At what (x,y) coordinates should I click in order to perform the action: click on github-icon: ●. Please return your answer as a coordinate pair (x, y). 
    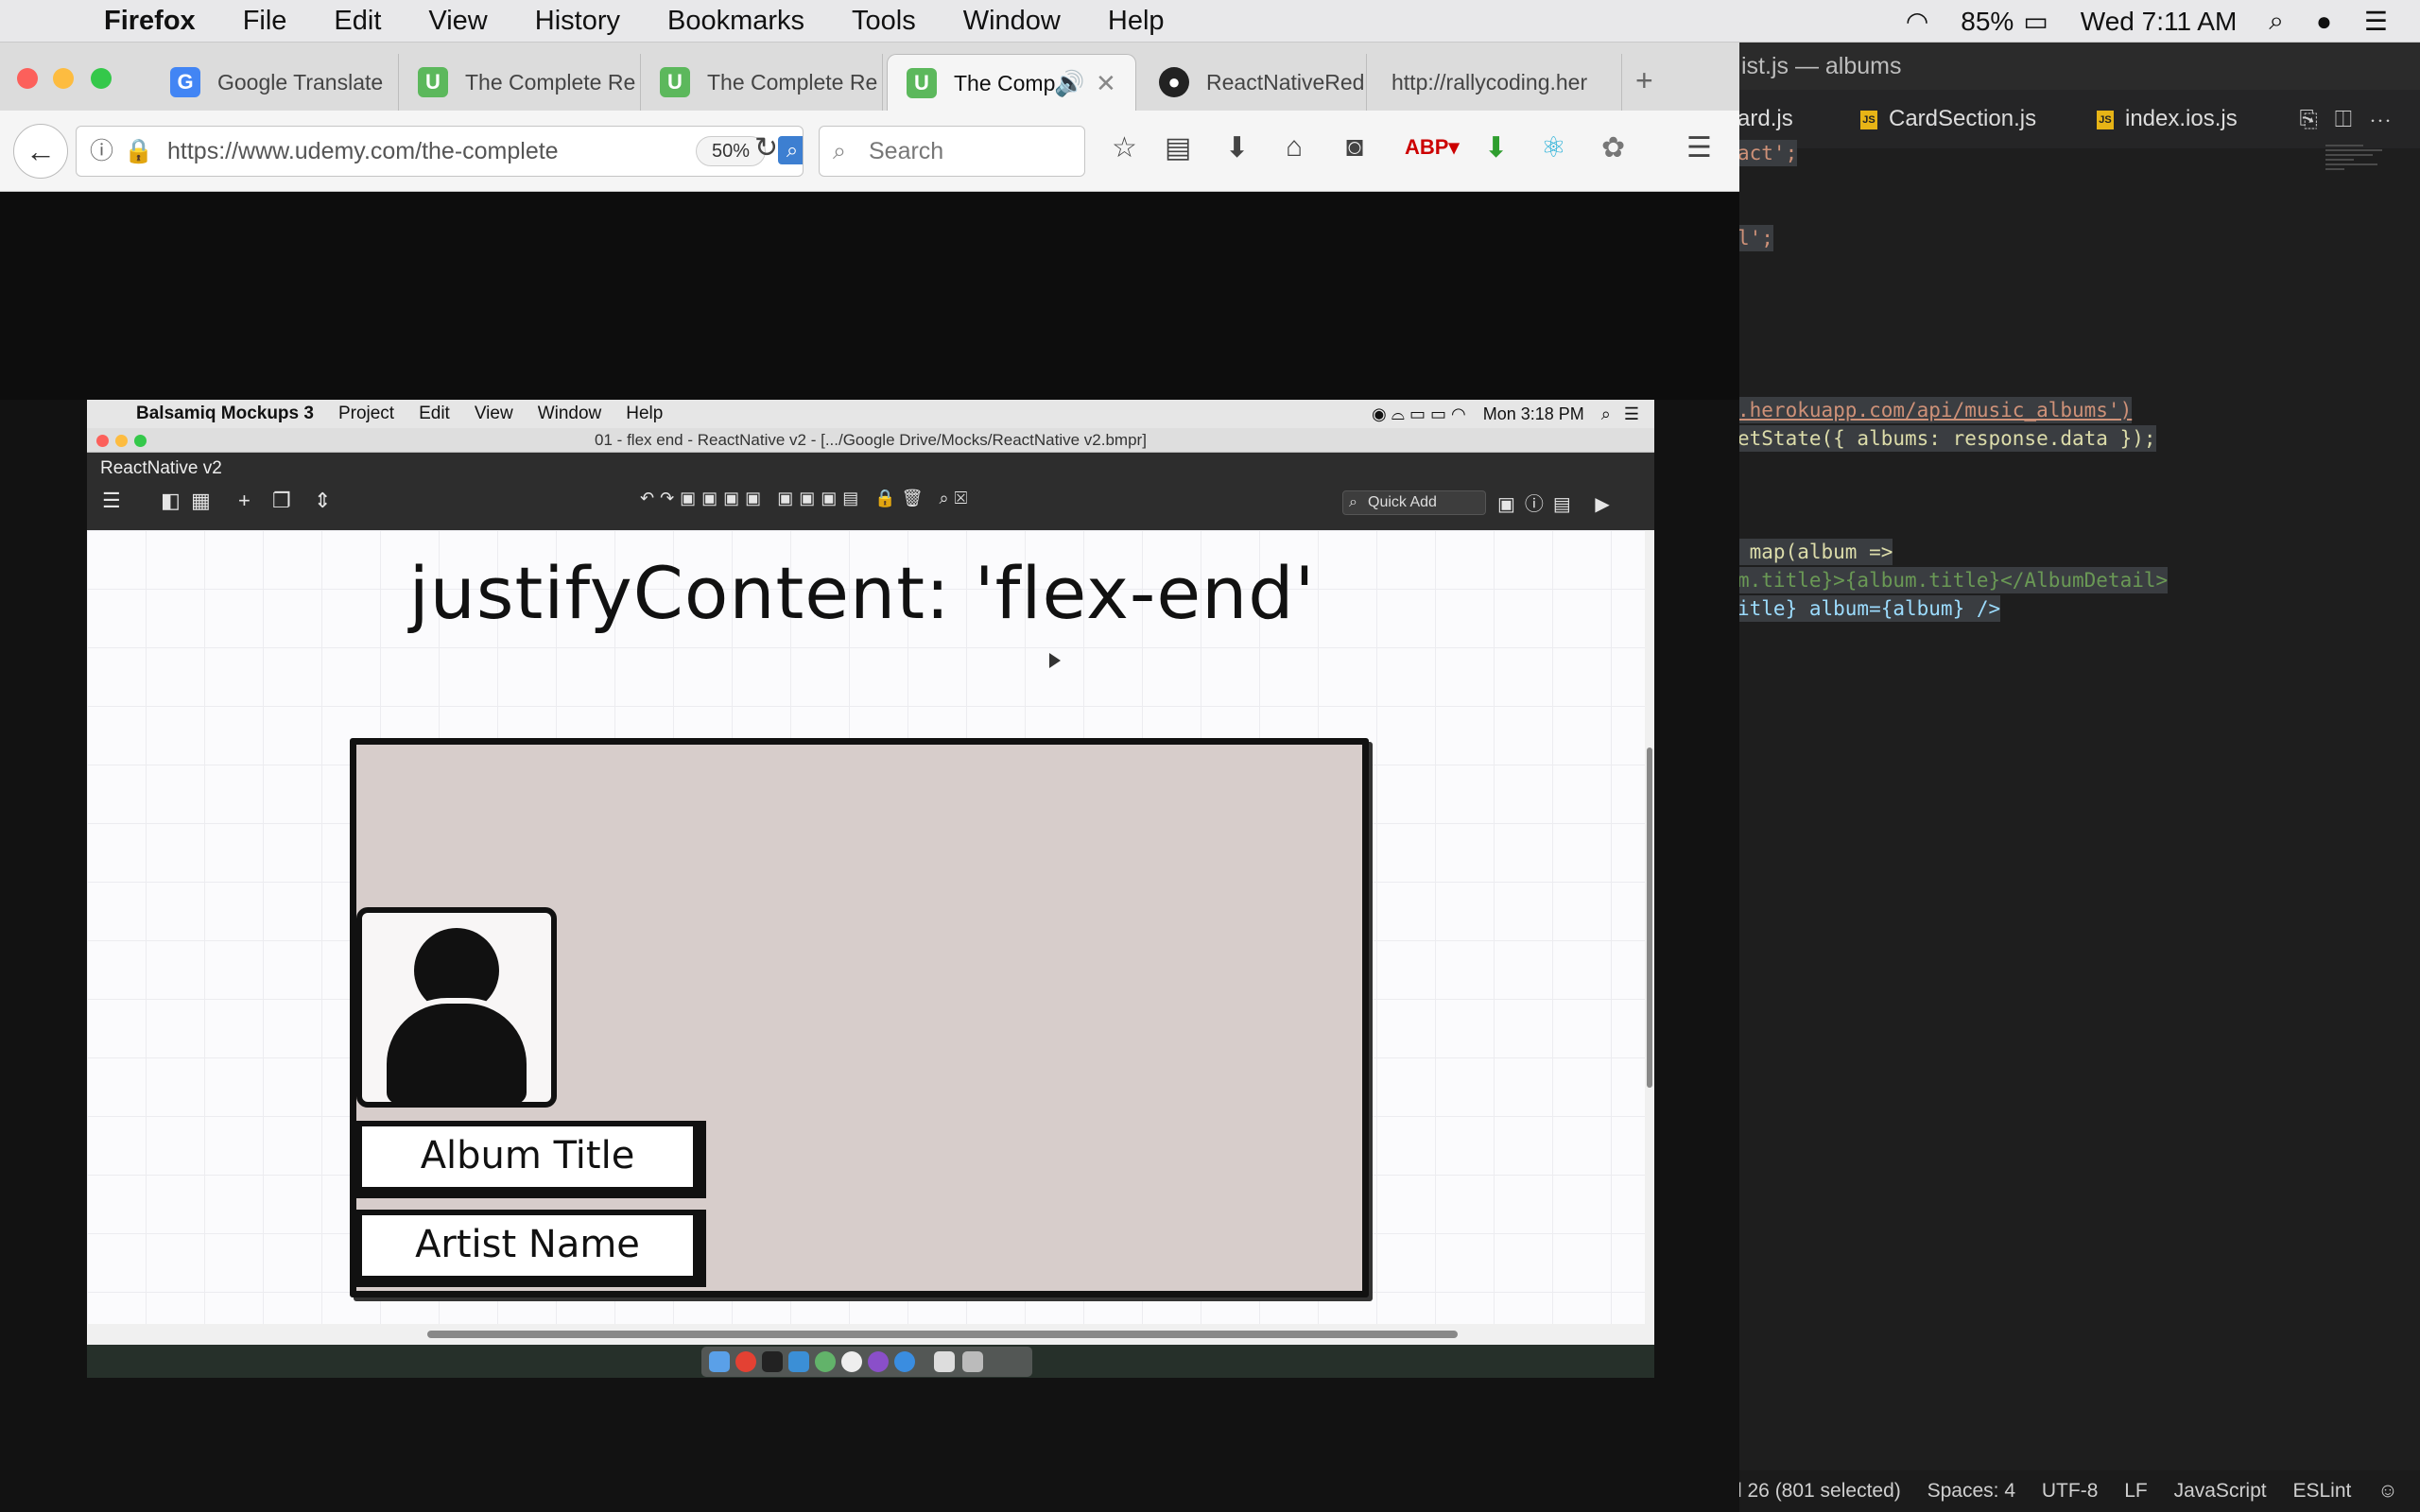
    Looking at the image, I should click on (1174, 82).